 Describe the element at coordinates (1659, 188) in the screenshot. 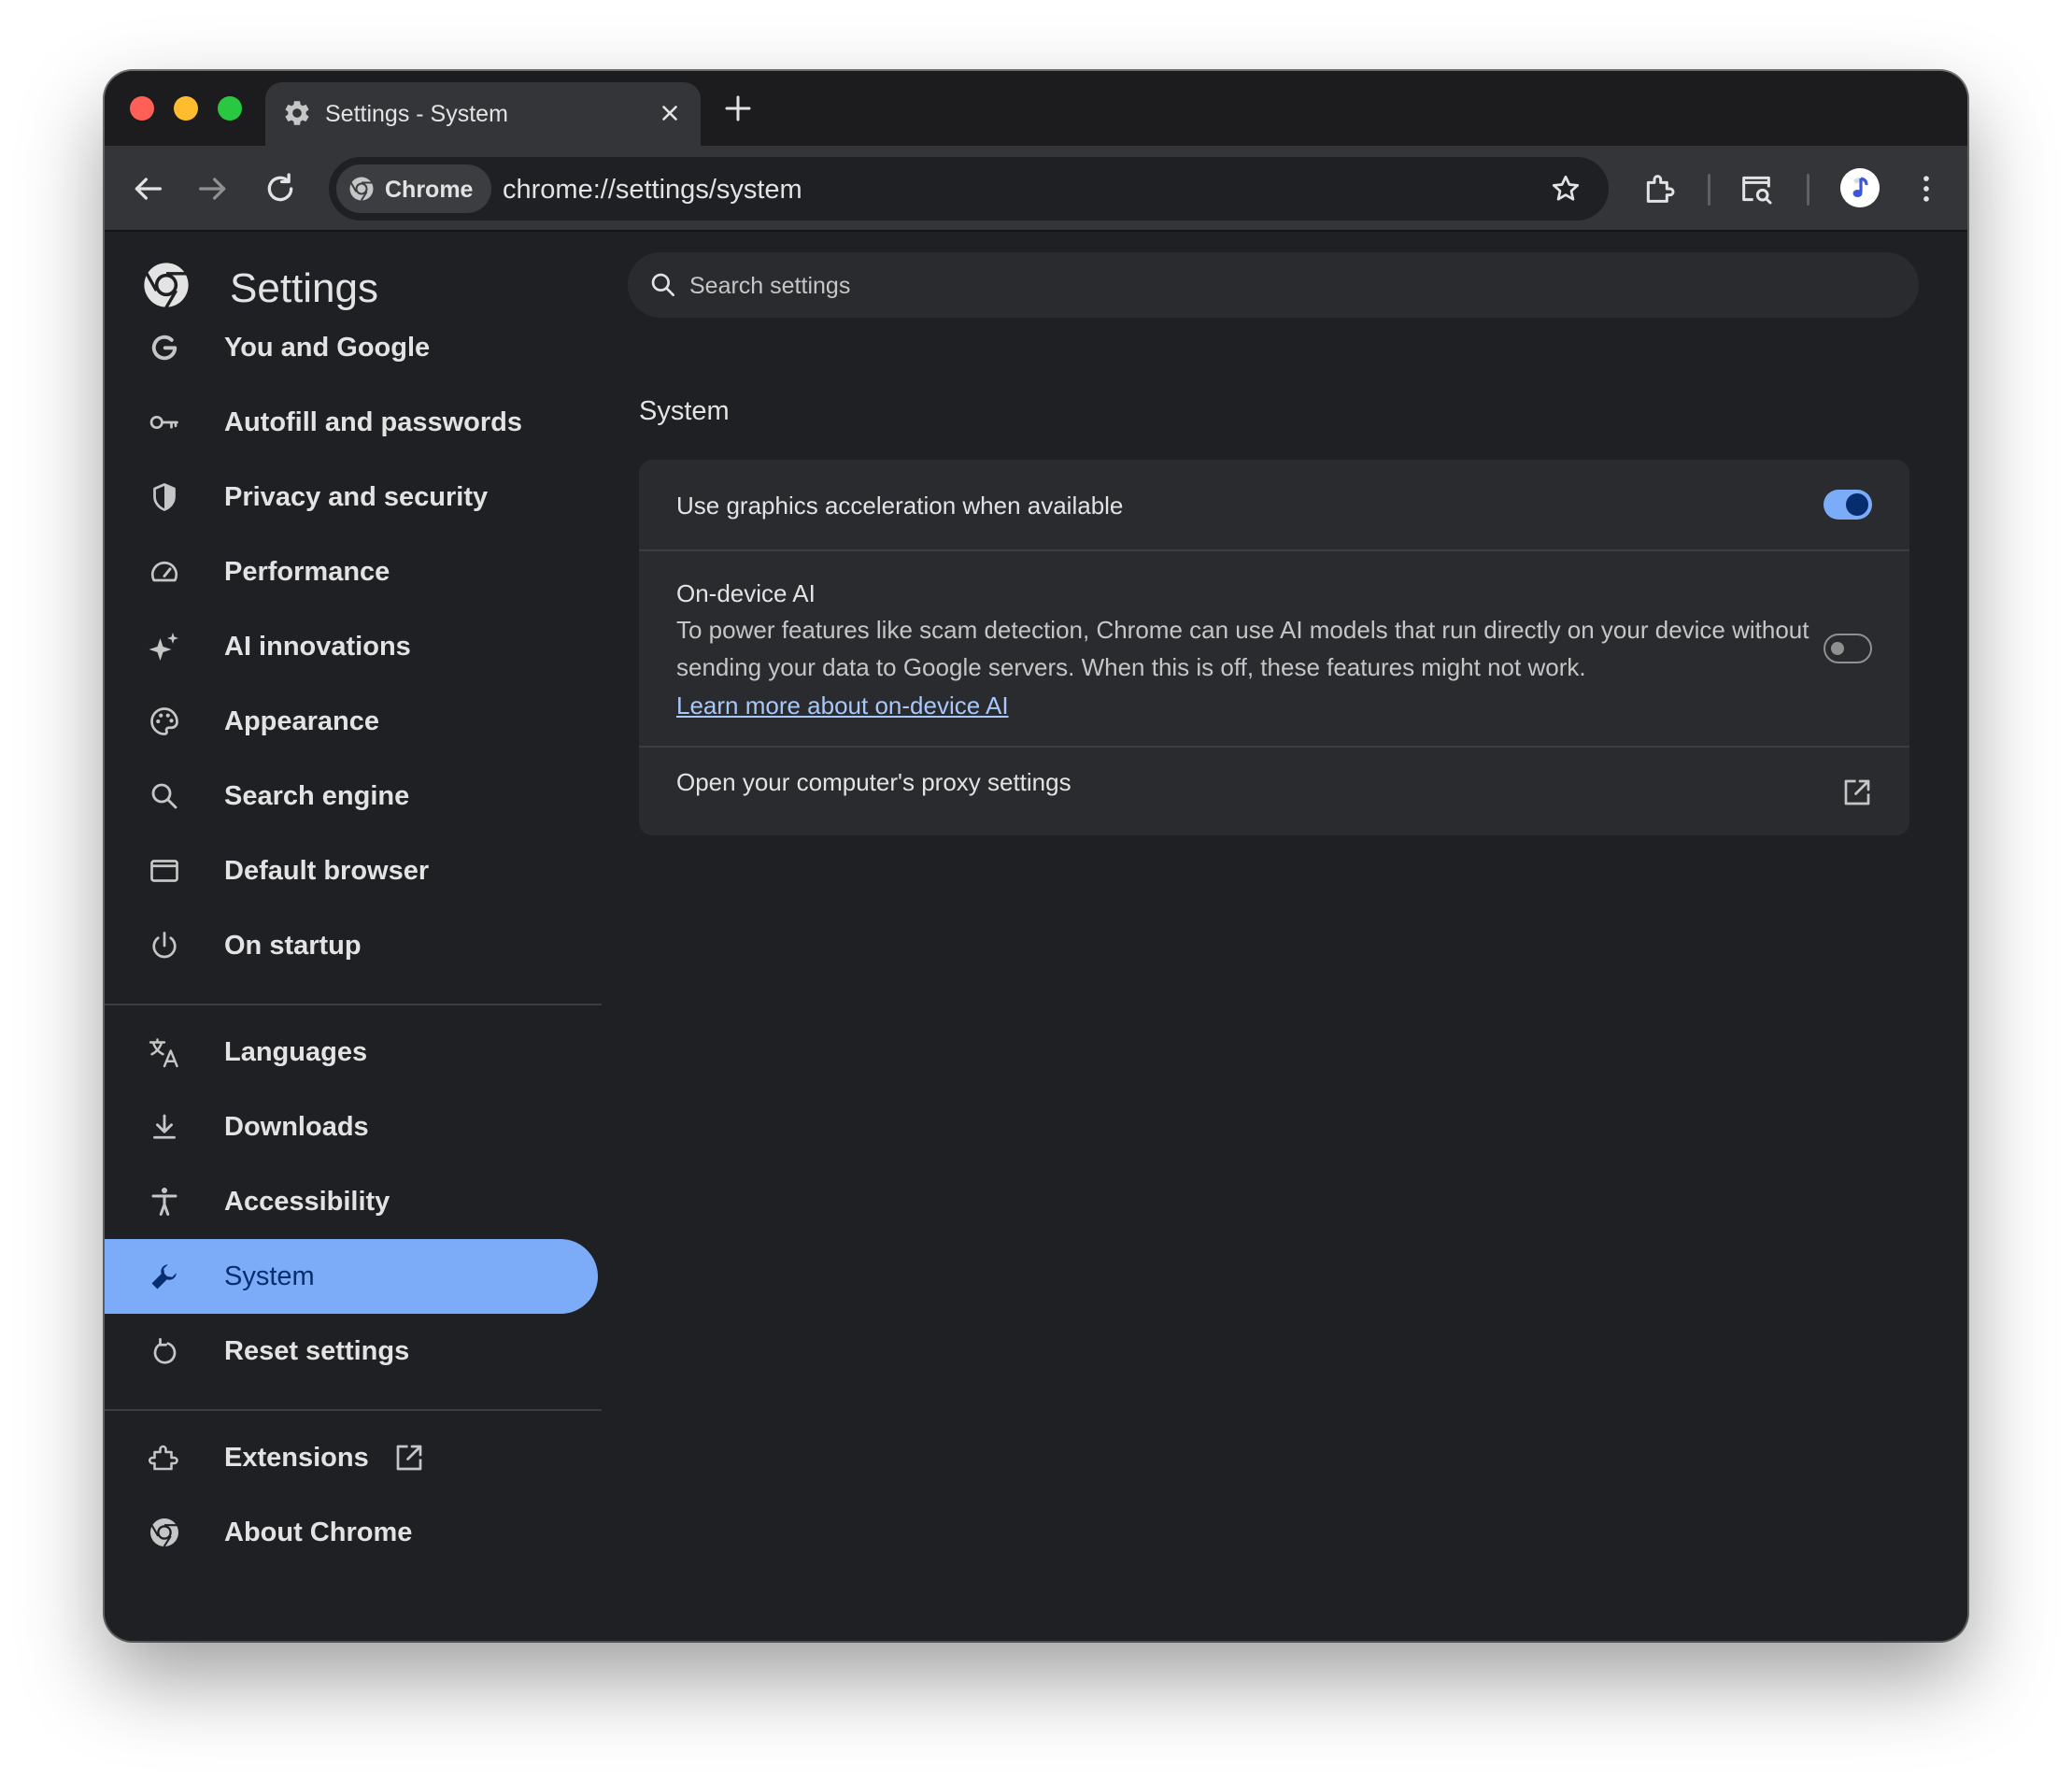

I see `extensions-puzzle-icon` at that location.